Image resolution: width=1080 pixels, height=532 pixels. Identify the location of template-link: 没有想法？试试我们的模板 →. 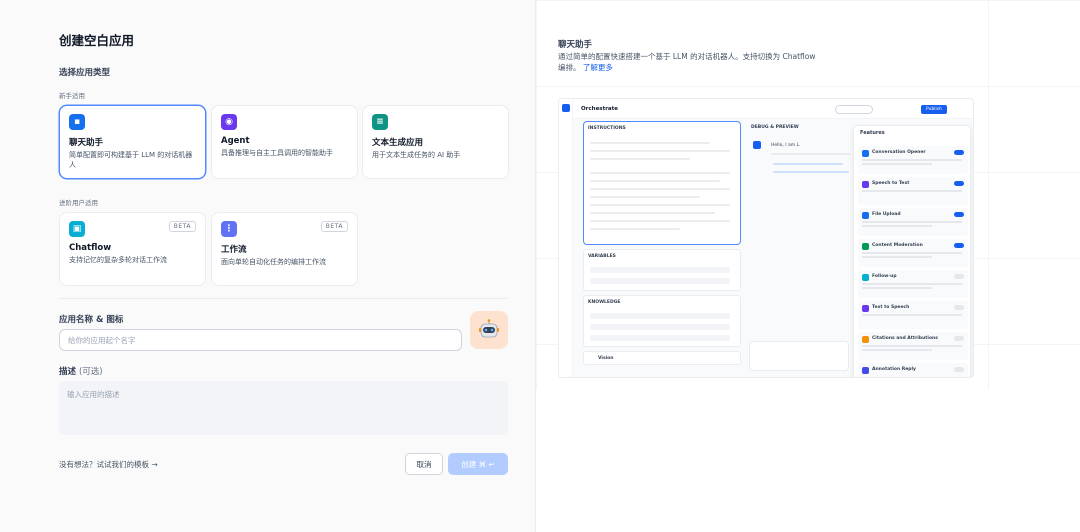
(108, 464).